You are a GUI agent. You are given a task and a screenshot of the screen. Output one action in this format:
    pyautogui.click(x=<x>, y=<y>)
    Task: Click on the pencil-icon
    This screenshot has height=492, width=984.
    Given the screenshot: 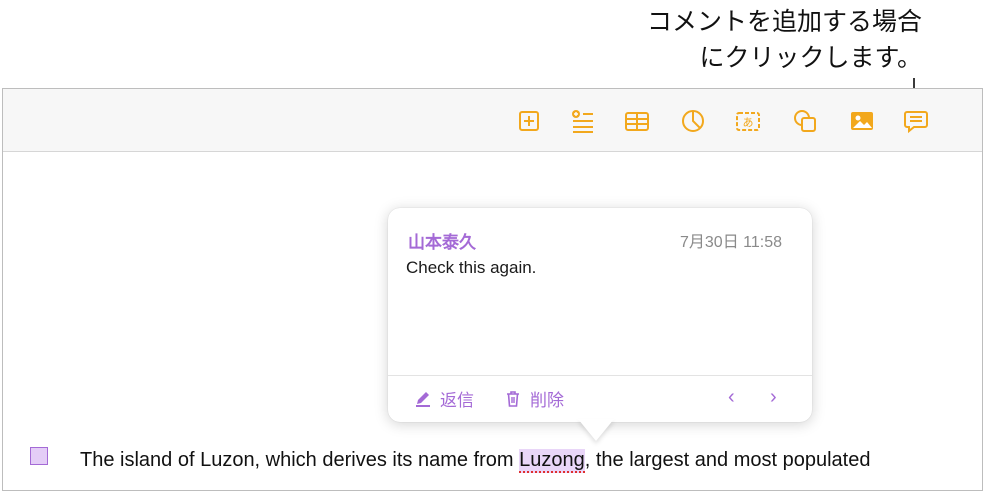 What is the action you would take?
    pyautogui.click(x=423, y=399)
    